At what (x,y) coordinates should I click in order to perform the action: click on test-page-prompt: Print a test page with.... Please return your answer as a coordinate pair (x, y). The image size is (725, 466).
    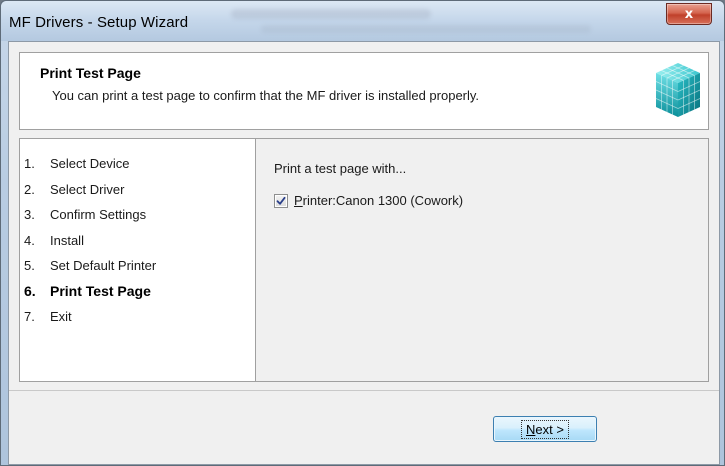
    Looking at the image, I should click on (340, 168).